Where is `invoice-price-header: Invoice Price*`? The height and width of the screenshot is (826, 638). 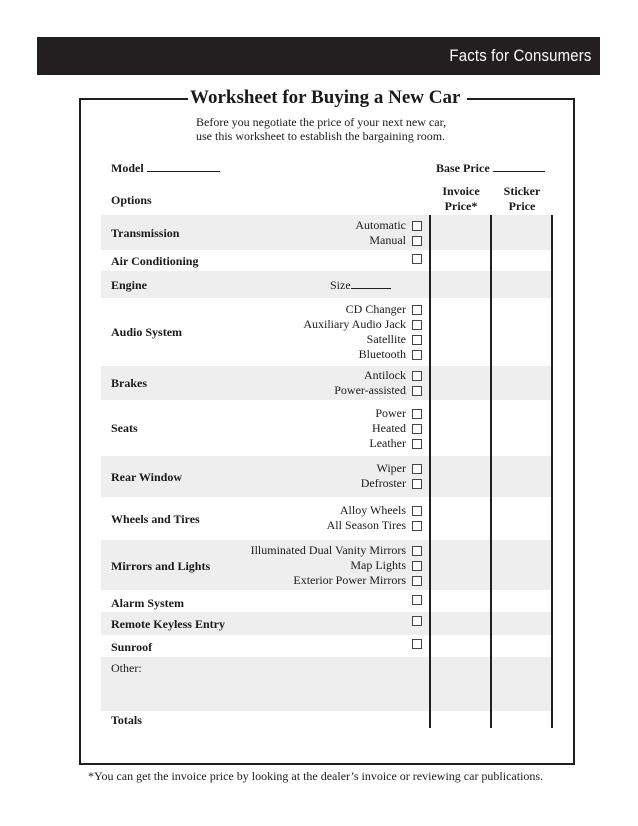
invoice-price-header: Invoice Price* is located at coordinates (461, 199).